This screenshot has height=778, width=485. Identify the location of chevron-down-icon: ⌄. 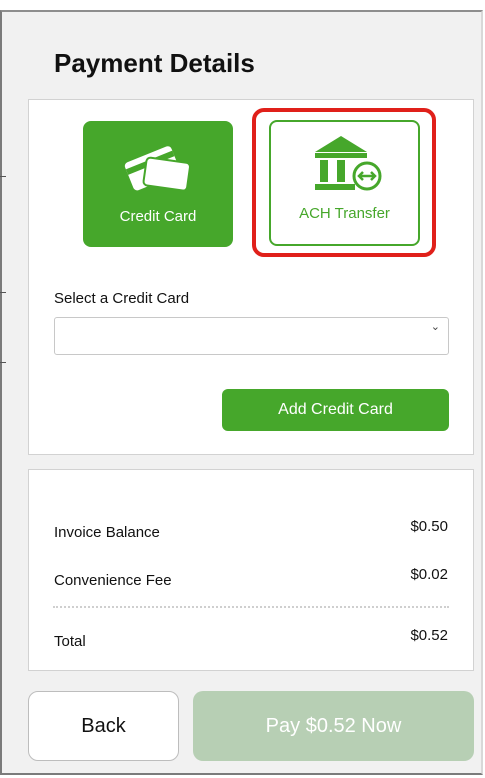
(435, 327).